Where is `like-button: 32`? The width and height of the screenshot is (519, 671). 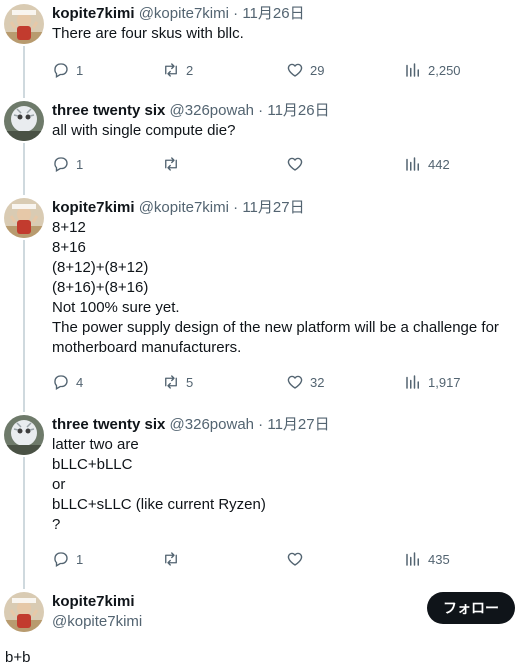
like-button: 32 is located at coordinates (305, 382).